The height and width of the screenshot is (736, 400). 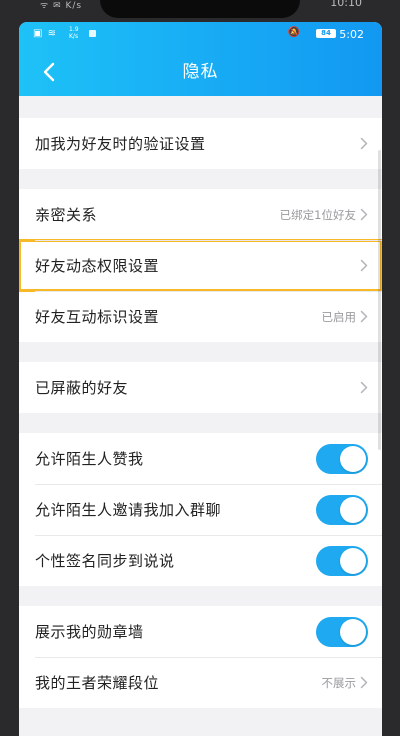 I want to click on status-bar: ▣ ≋ 1.9 K/s 🔕 84 5:02, so click(x=200, y=35).